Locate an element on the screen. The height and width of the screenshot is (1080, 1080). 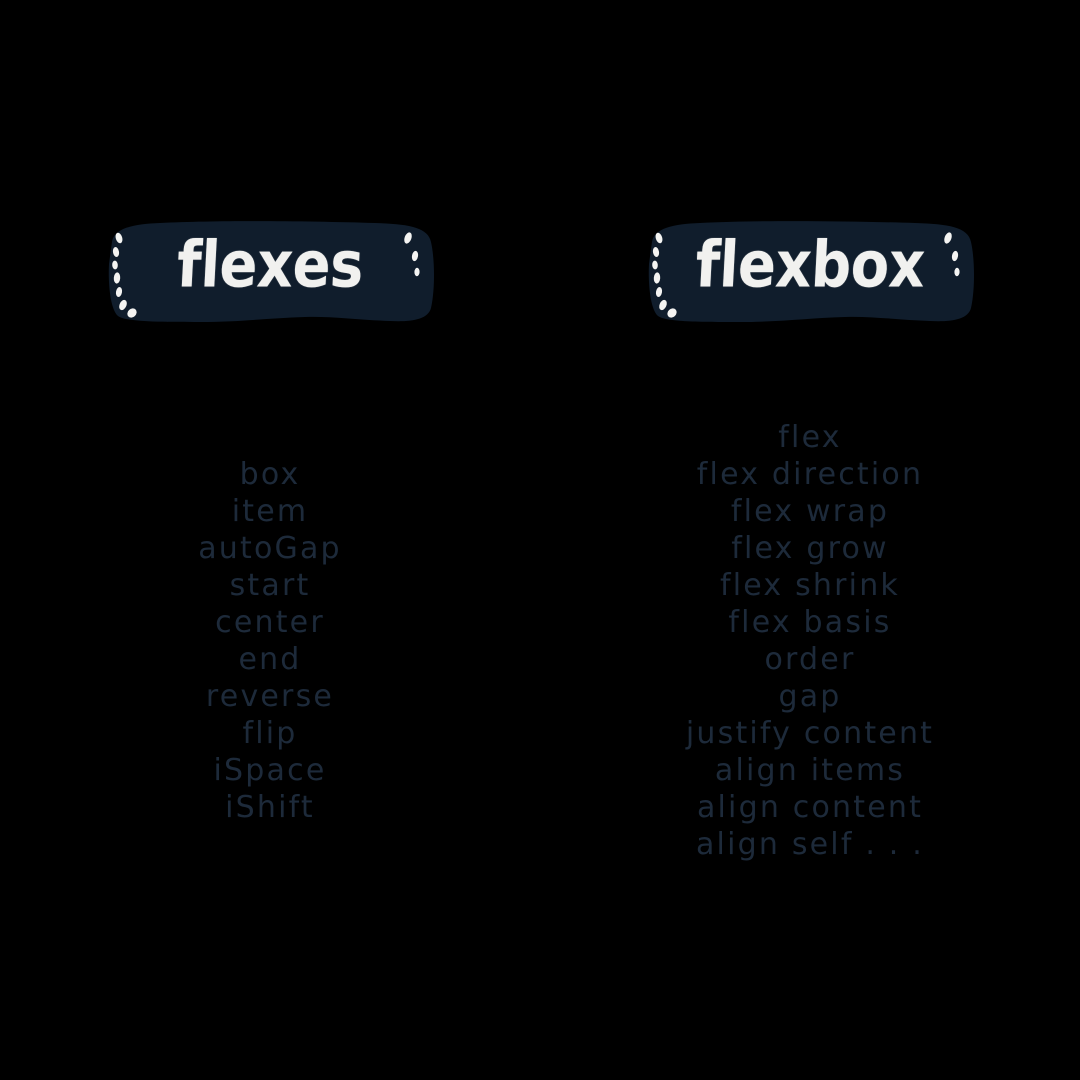
keyword-item: flex is located at coordinates (810, 437).